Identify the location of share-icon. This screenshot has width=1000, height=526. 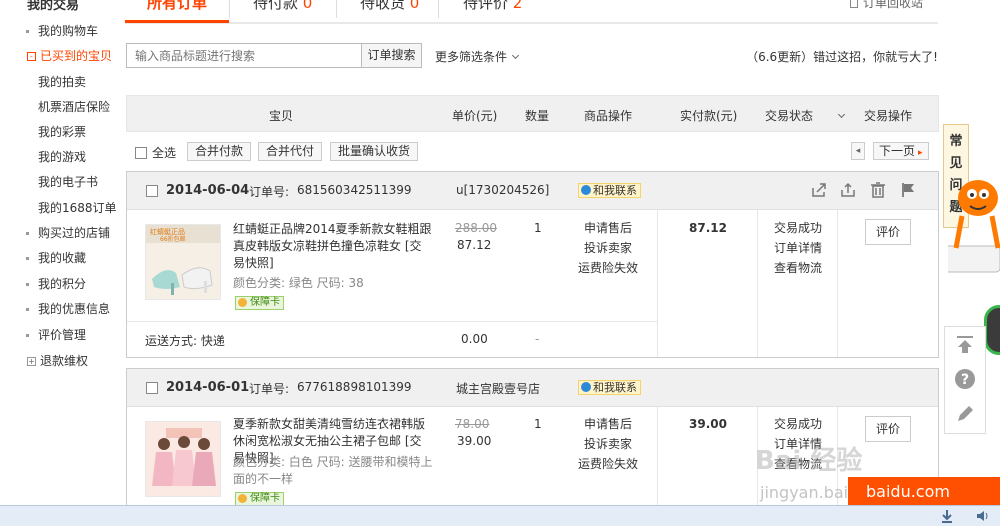
(819, 190).